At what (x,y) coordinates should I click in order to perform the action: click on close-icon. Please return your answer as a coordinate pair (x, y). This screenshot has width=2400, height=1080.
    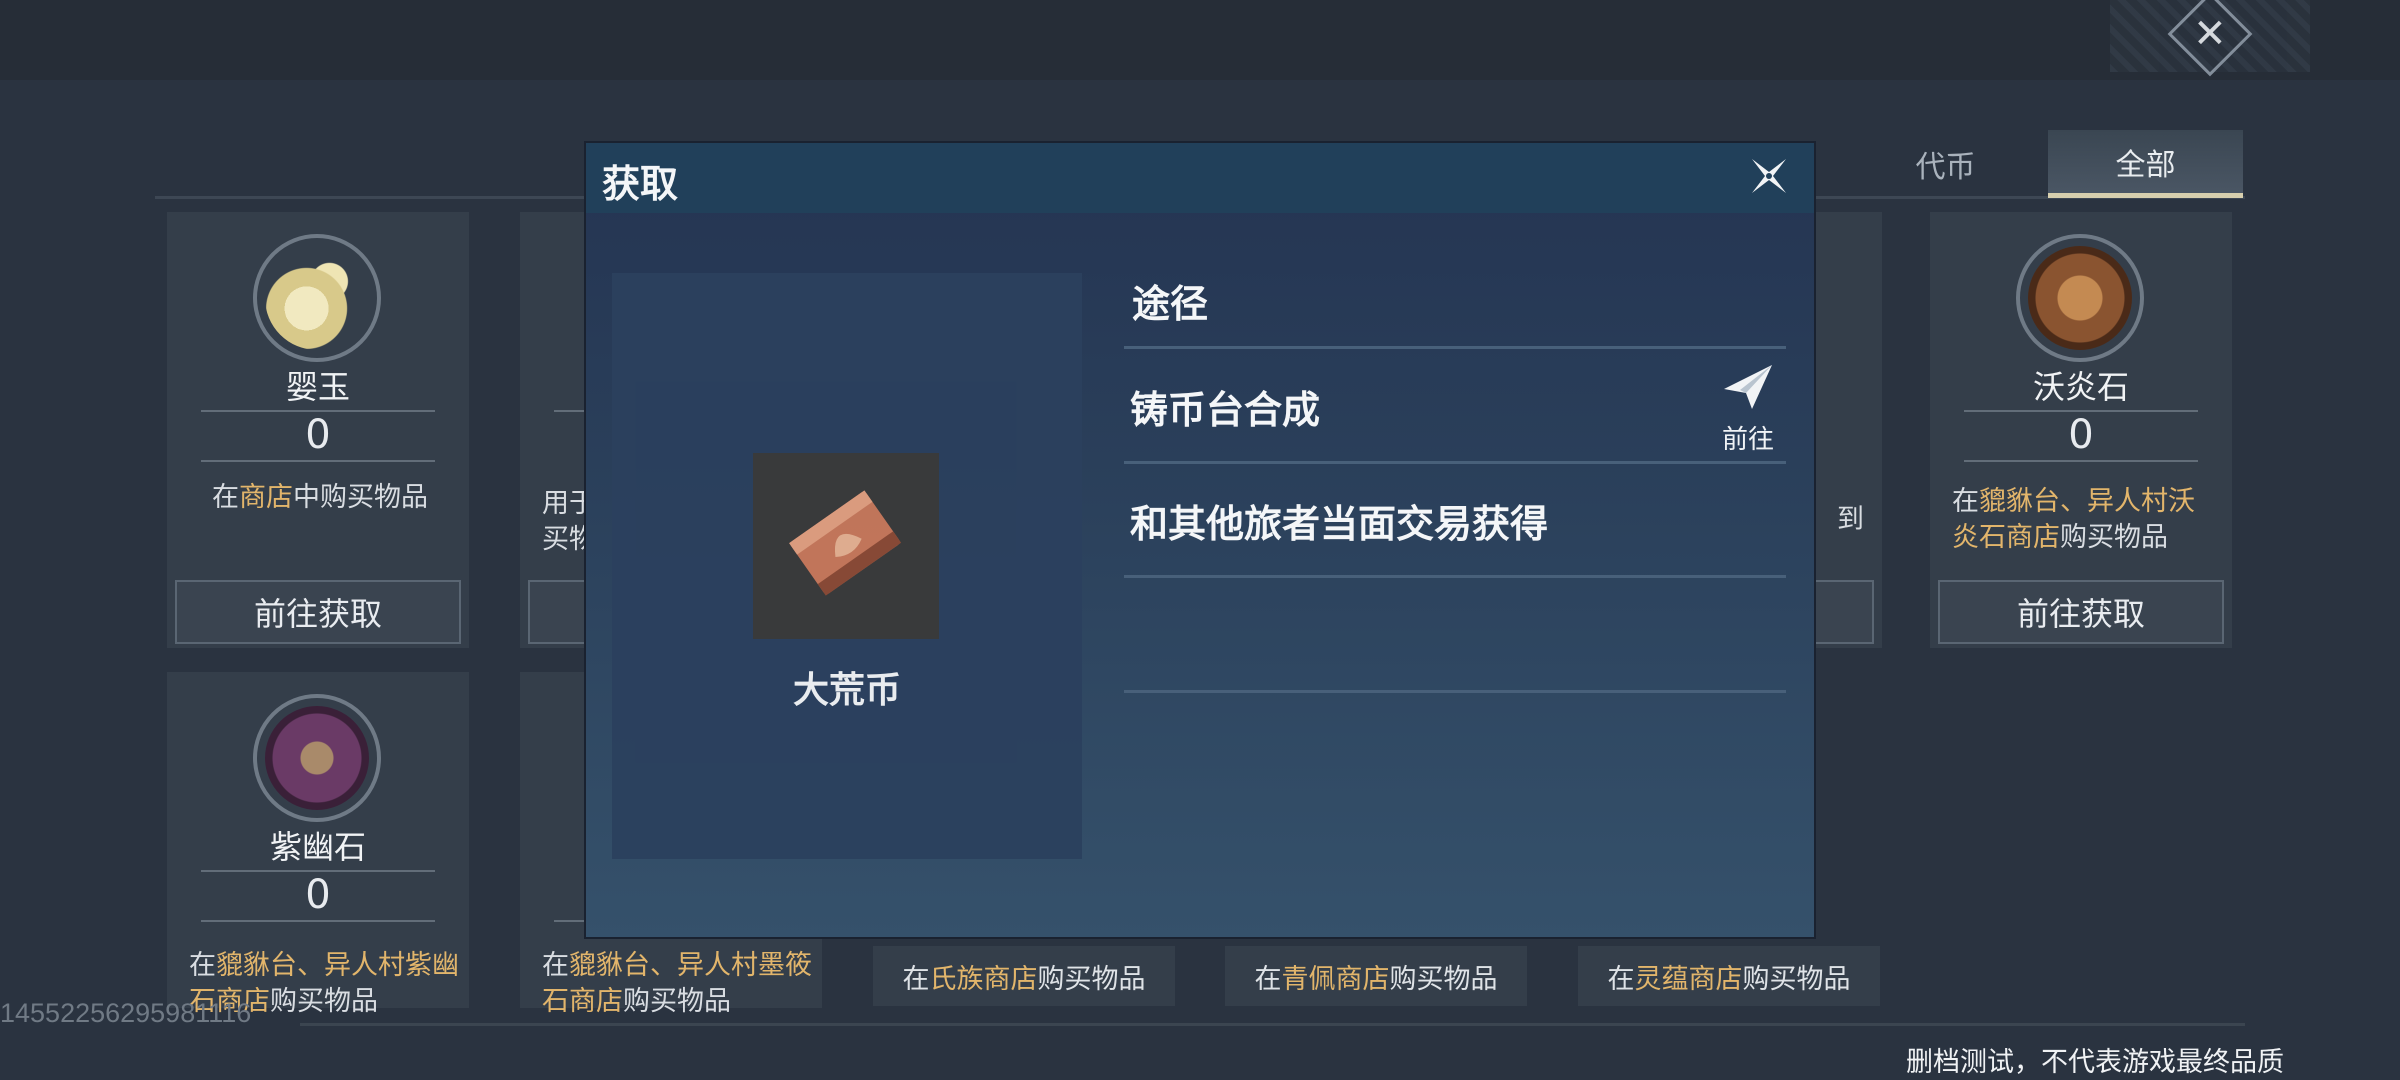
    Looking at the image, I should click on (1769, 176).